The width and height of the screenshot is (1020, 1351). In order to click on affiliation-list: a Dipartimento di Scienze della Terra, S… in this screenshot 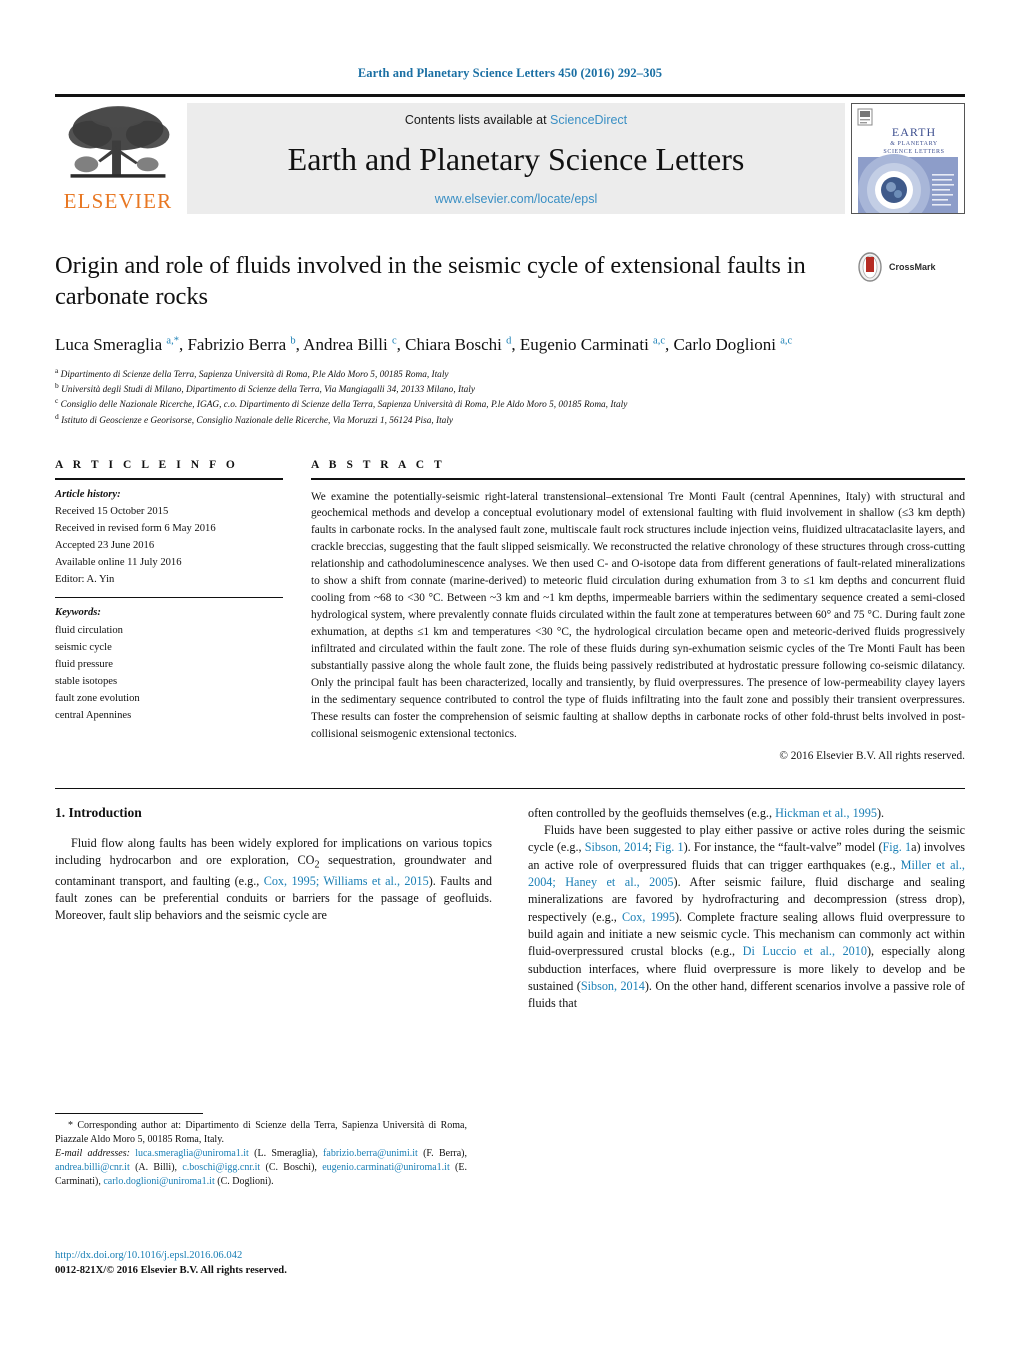, I will do `click(510, 397)`.